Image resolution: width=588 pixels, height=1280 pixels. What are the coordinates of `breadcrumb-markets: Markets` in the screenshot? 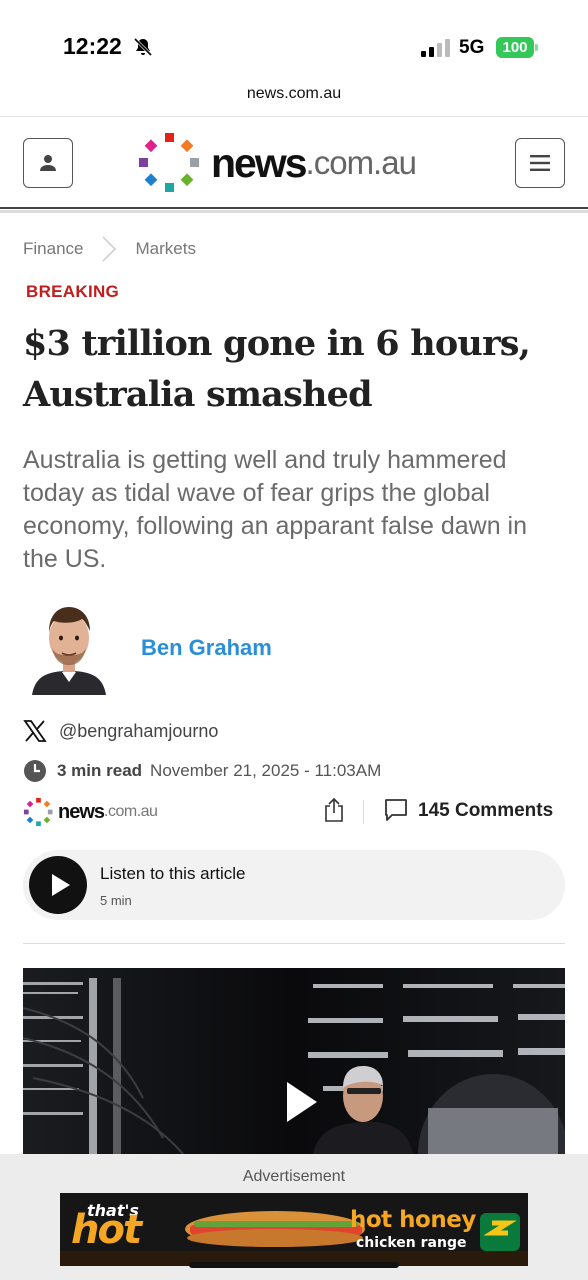 It's located at (165, 249).